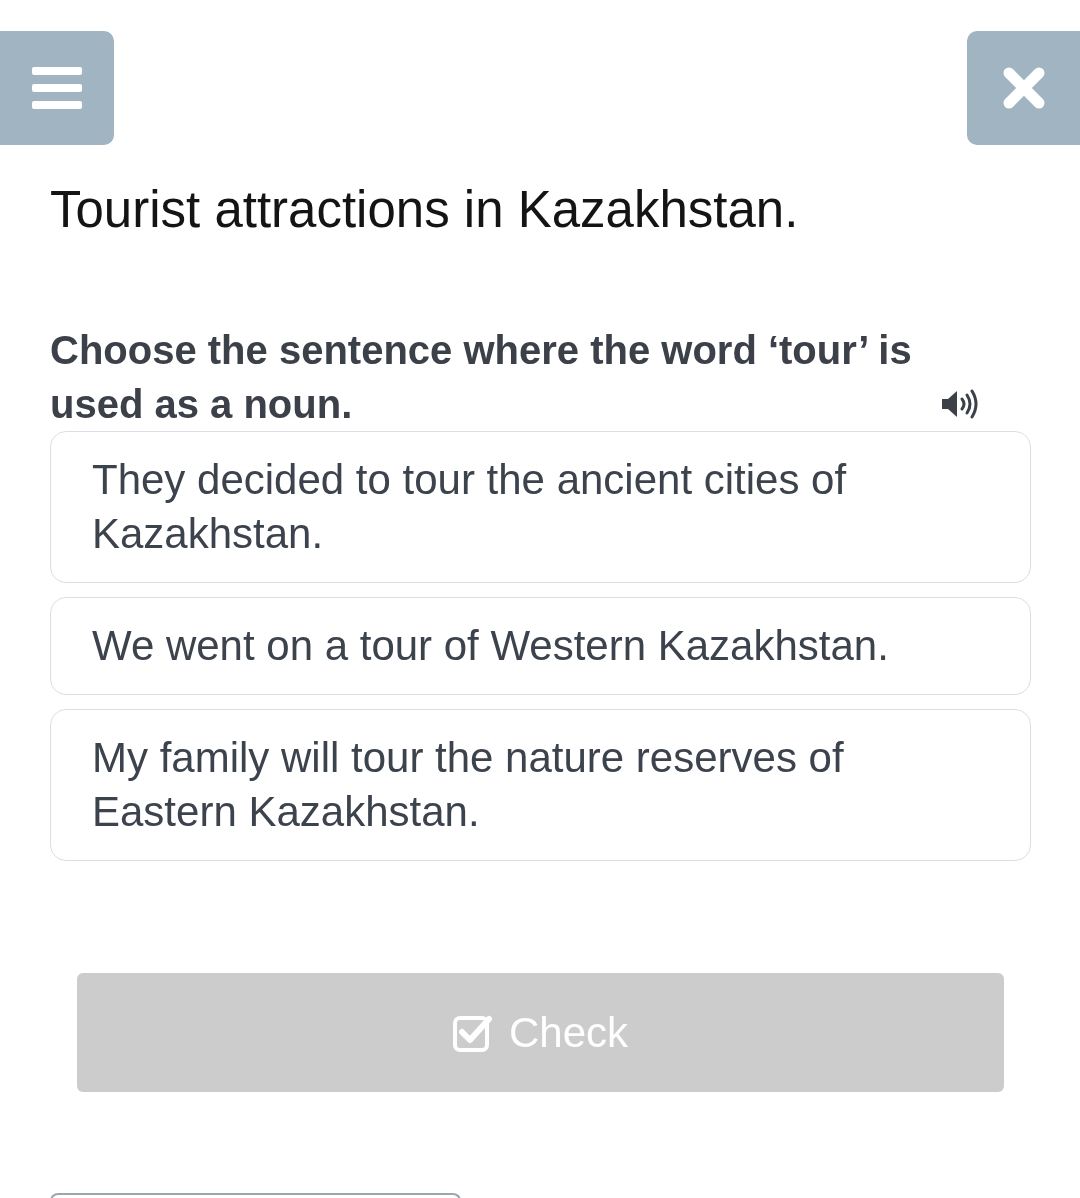  Describe the element at coordinates (961, 404) in the screenshot. I see `speaker-icon` at that location.